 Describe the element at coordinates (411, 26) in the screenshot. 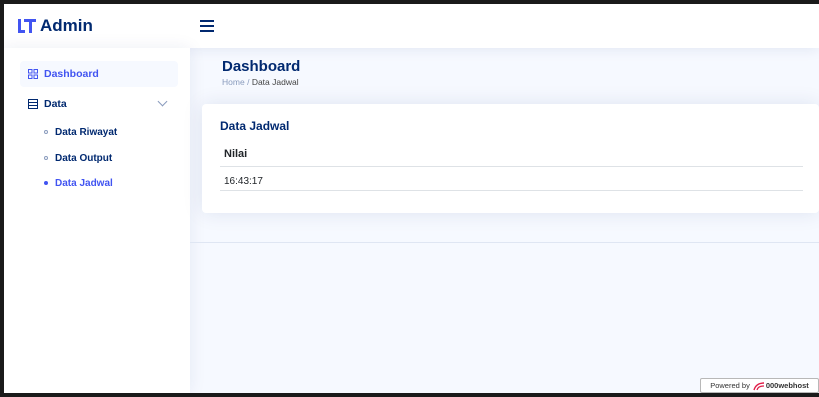

I see `top-header: Admin` at that location.